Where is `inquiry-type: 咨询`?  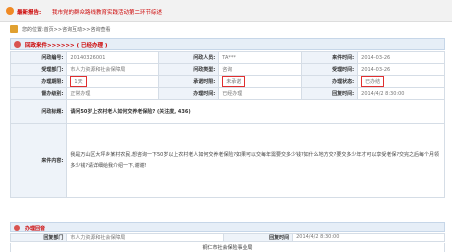 inquiry-type: 咨询 is located at coordinates (260, 69).